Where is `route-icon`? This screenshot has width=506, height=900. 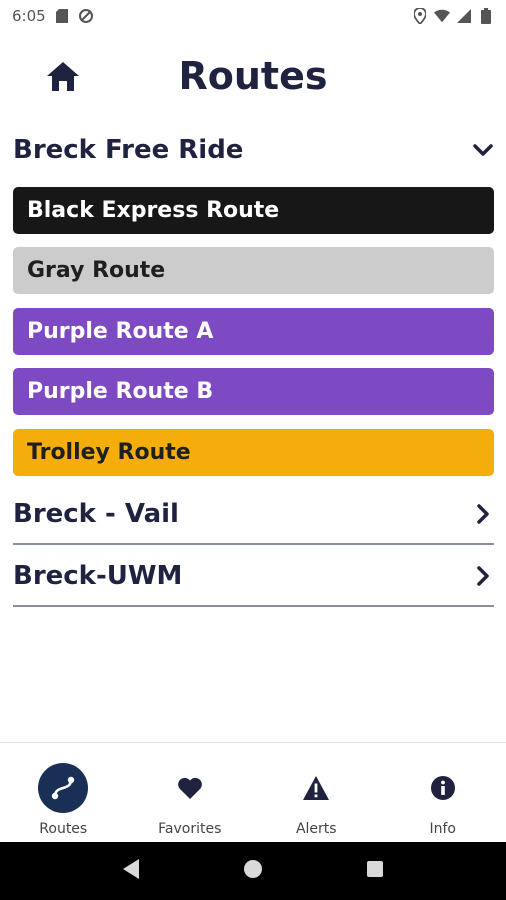
route-icon is located at coordinates (63, 788).